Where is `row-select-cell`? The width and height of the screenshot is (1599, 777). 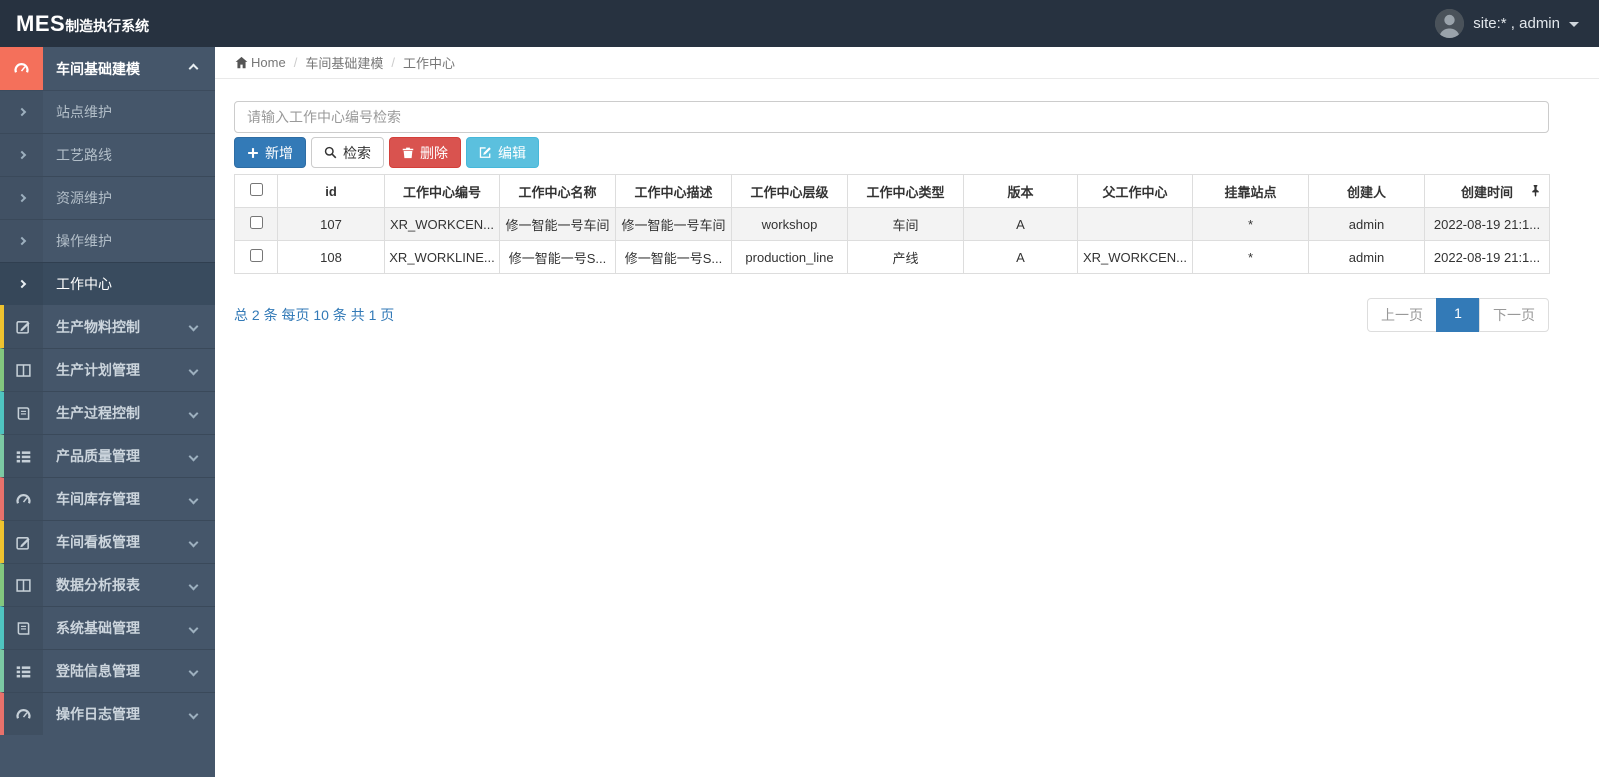
row-select-cell is located at coordinates (256, 257).